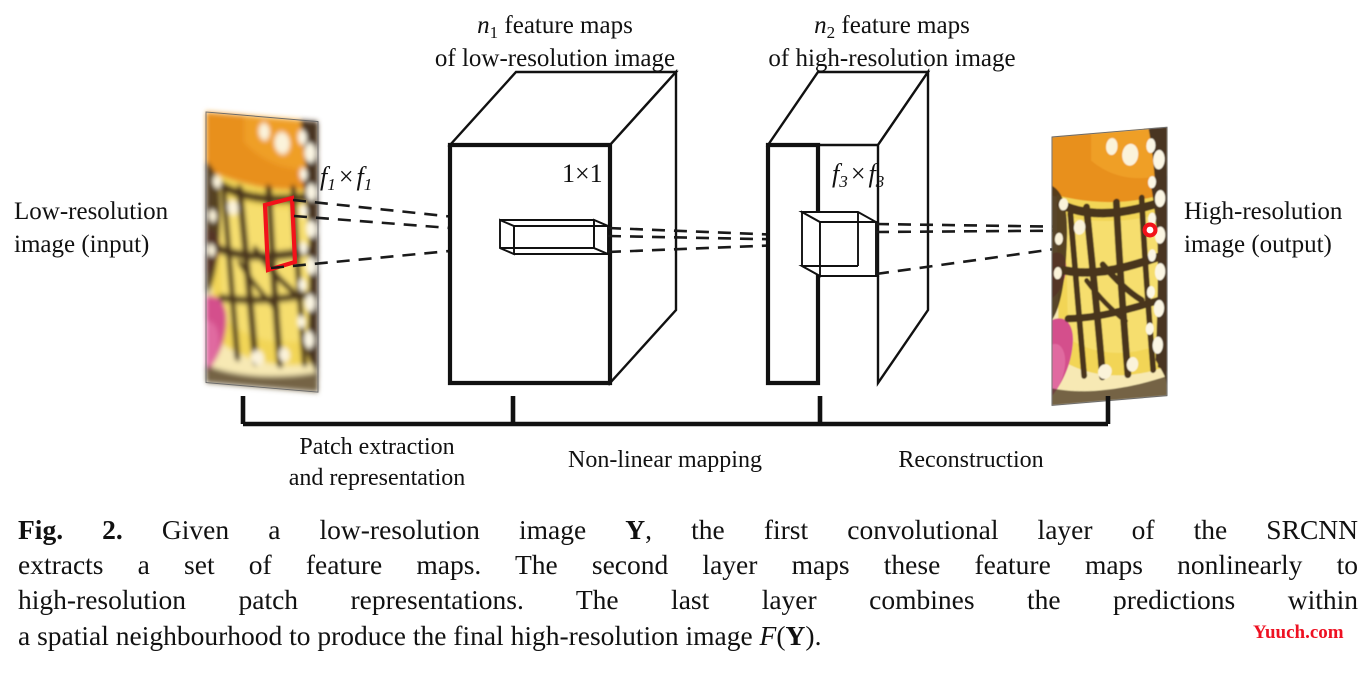  What do you see at coordinates (1298, 632) in the screenshot?
I see `watermark-yuuch: Yuuch.com` at bounding box center [1298, 632].